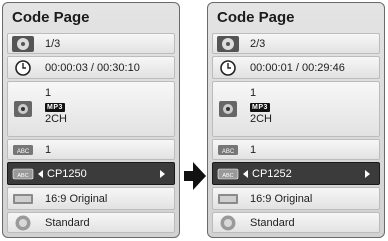  What do you see at coordinates (67, 173) in the screenshot?
I see `codepage-value: CP1250` at bounding box center [67, 173].